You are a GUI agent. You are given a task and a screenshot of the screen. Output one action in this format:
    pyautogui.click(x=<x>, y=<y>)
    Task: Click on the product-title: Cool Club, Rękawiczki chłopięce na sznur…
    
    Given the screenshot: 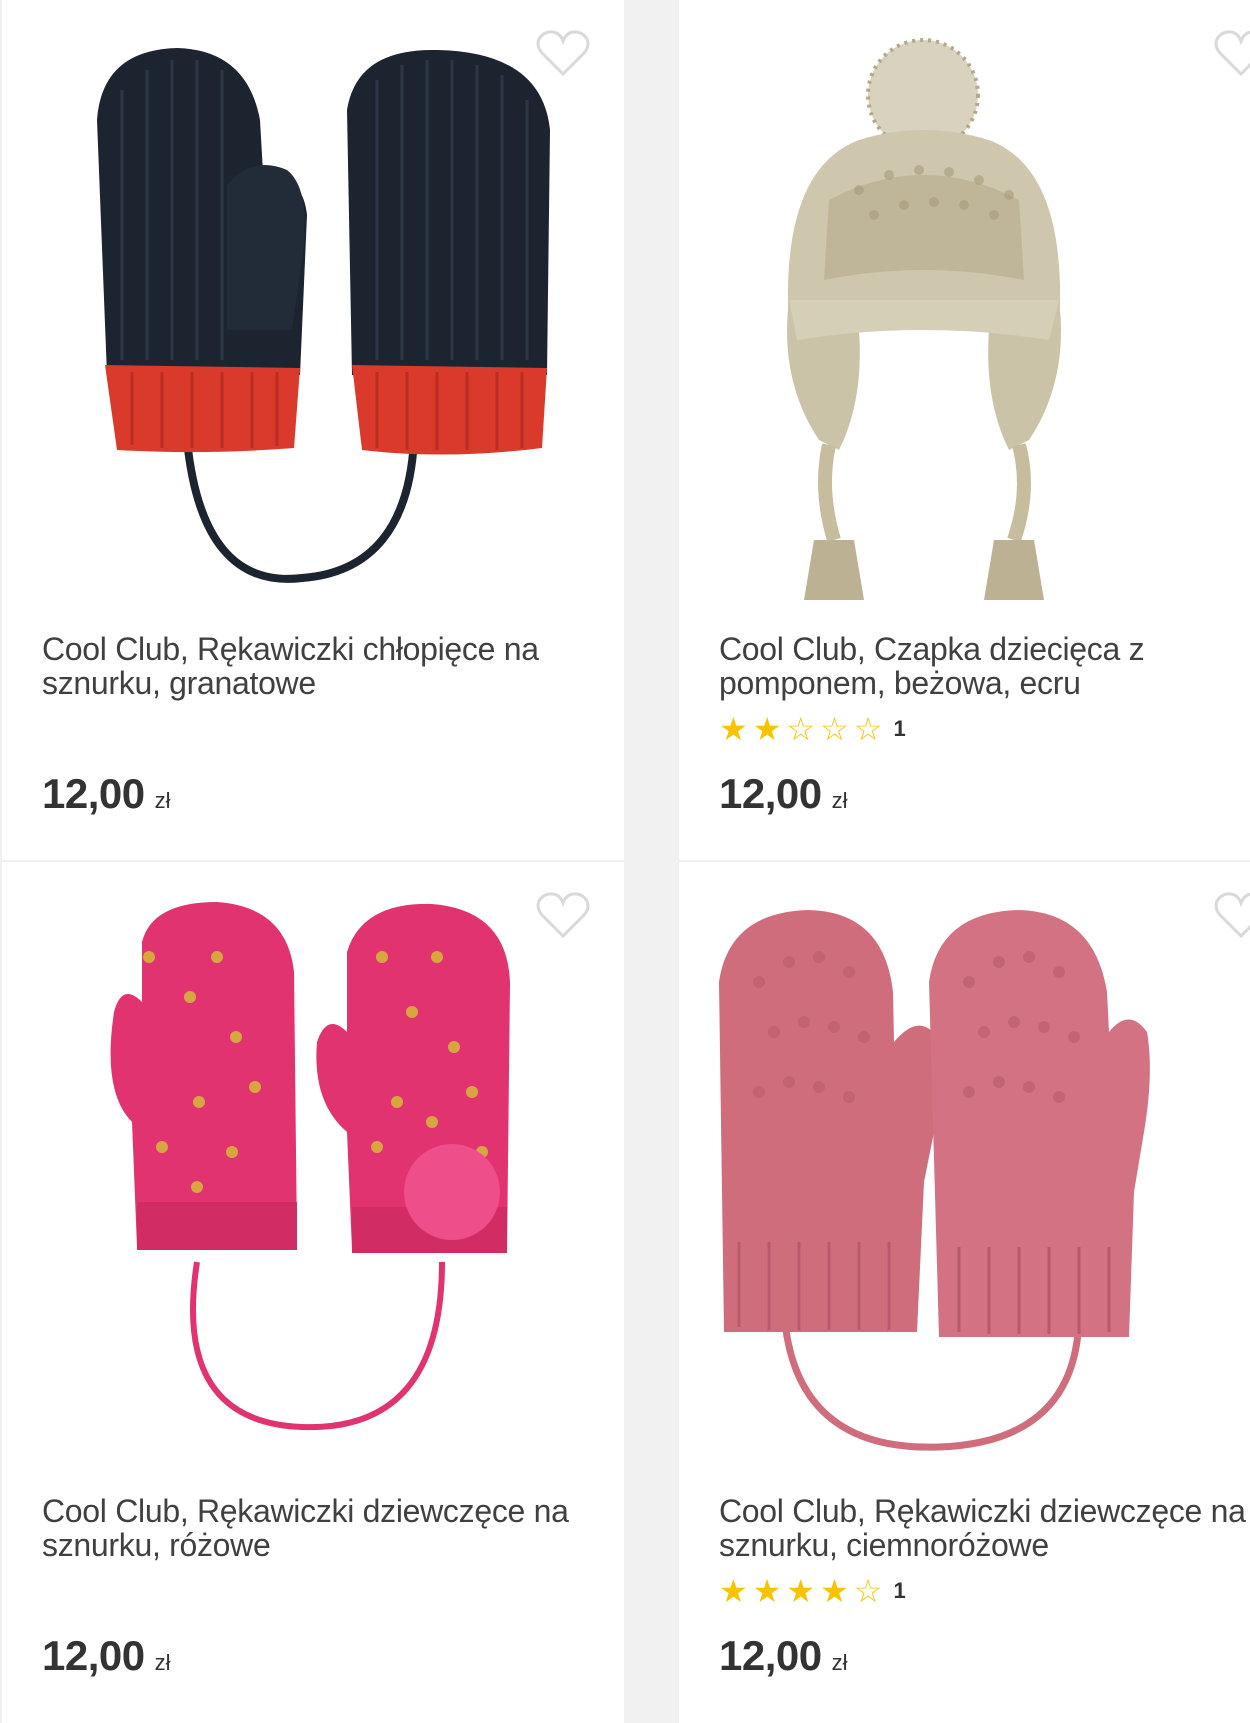 What is the action you would take?
    pyautogui.click(x=322, y=666)
    